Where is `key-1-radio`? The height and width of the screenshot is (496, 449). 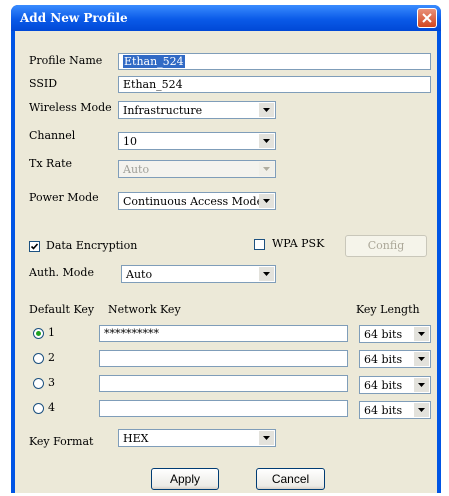 key-1-radio is located at coordinates (38, 333).